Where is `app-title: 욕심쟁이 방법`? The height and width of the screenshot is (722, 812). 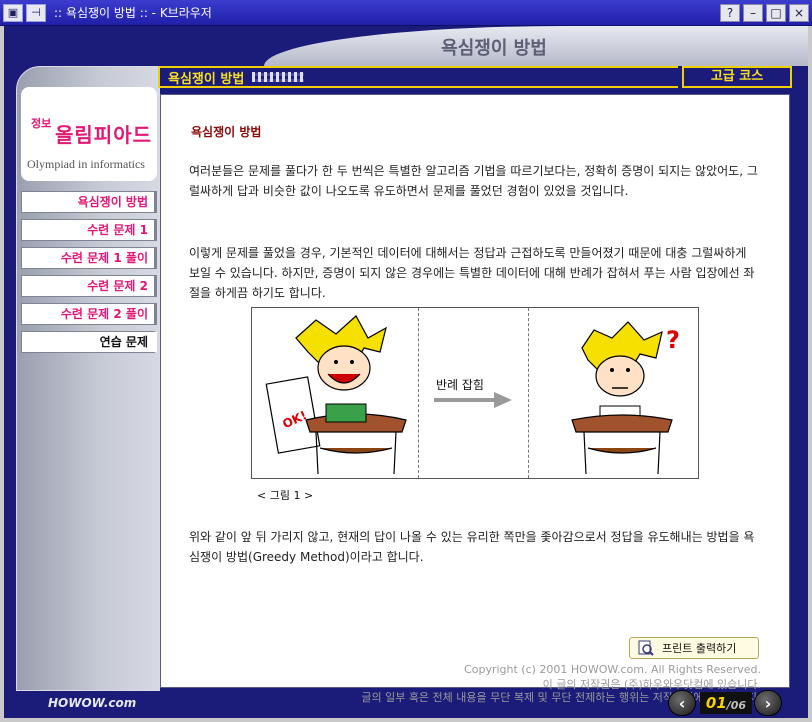 app-title: 욕심쟁이 방법 is located at coordinates (494, 48).